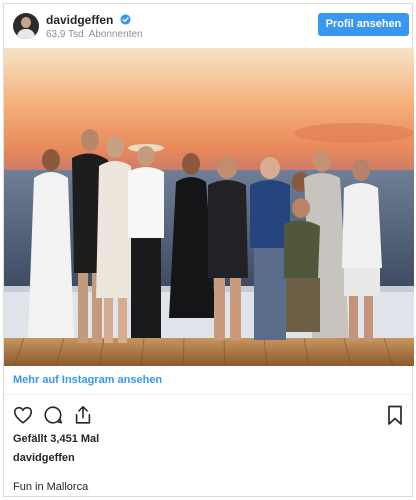 The image size is (416, 500). I want to click on caption-text: Fun in Mallorca, so click(51, 487).